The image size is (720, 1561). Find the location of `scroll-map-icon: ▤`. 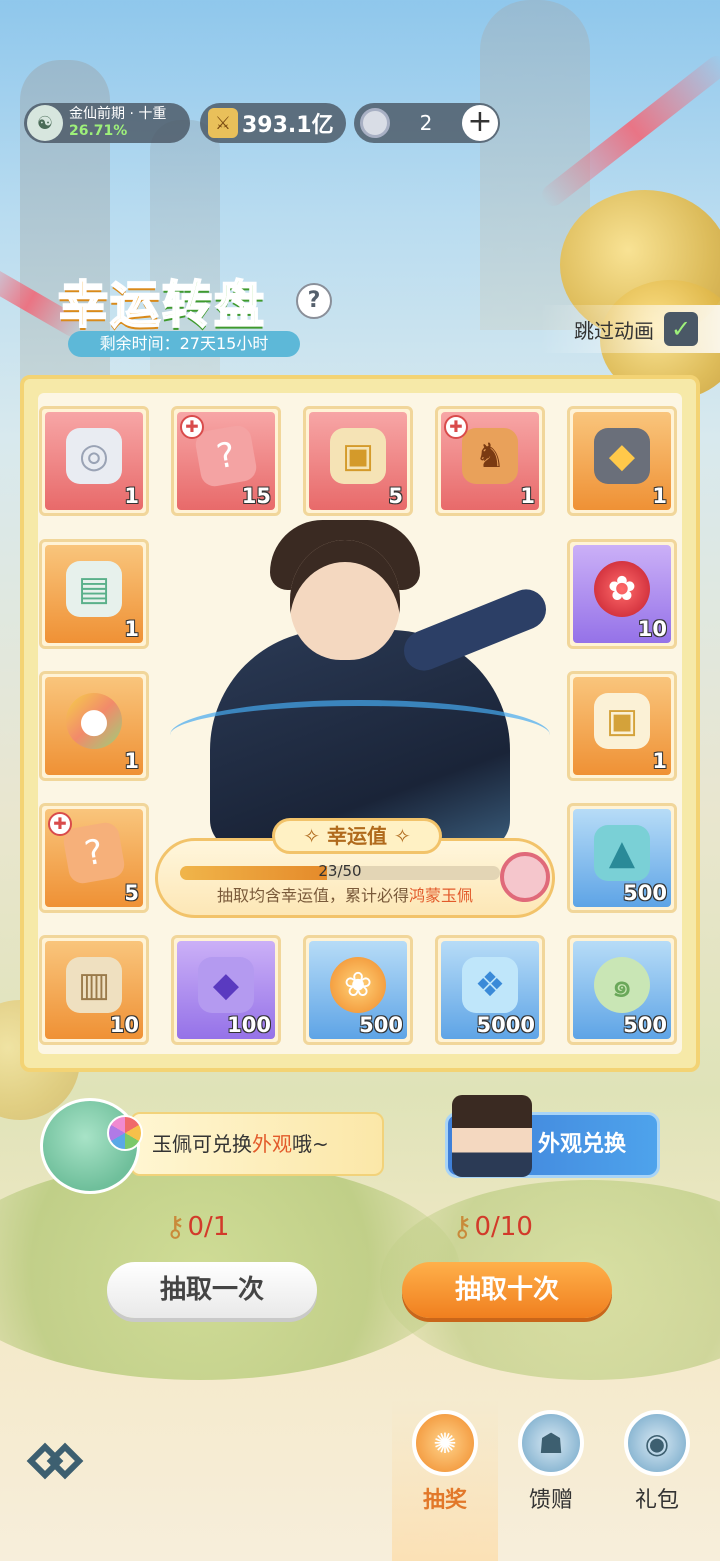

scroll-map-icon: ▤ is located at coordinates (94, 589).